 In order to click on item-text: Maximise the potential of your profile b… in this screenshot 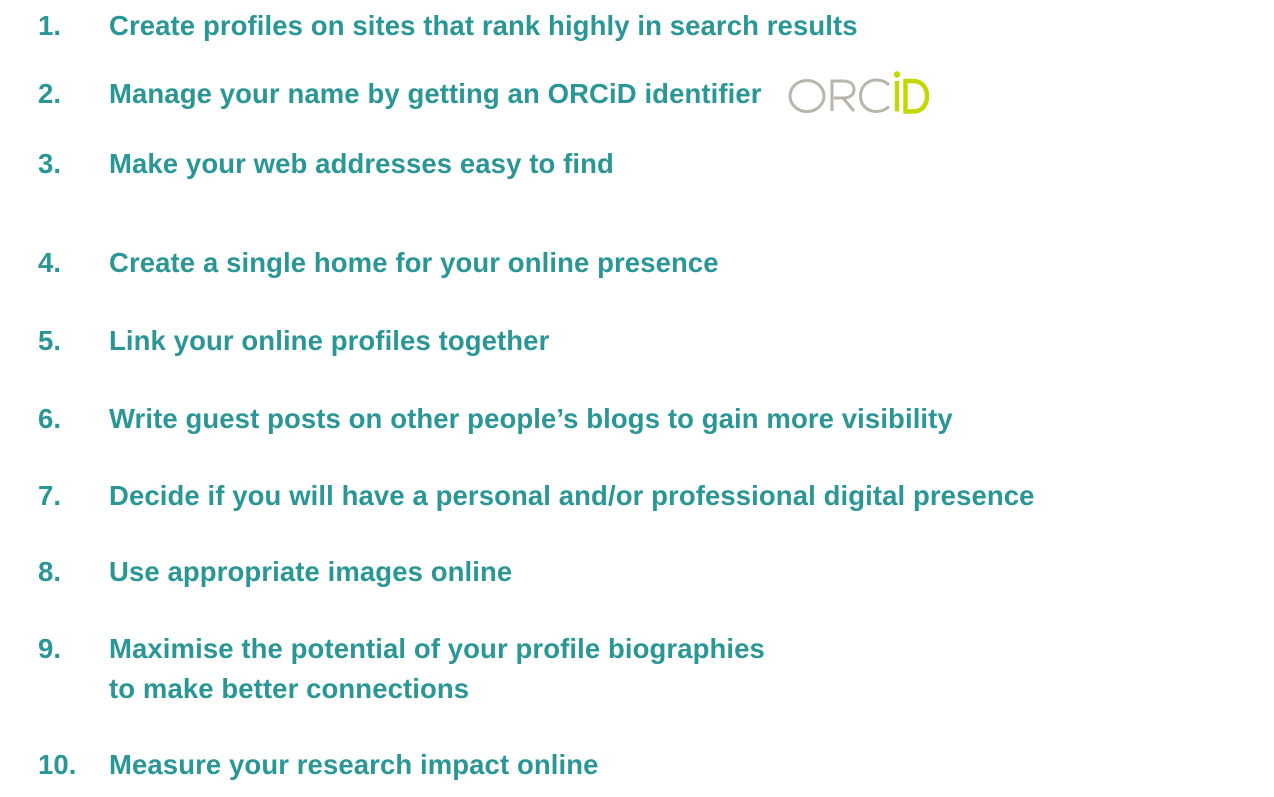, I will do `click(437, 669)`.